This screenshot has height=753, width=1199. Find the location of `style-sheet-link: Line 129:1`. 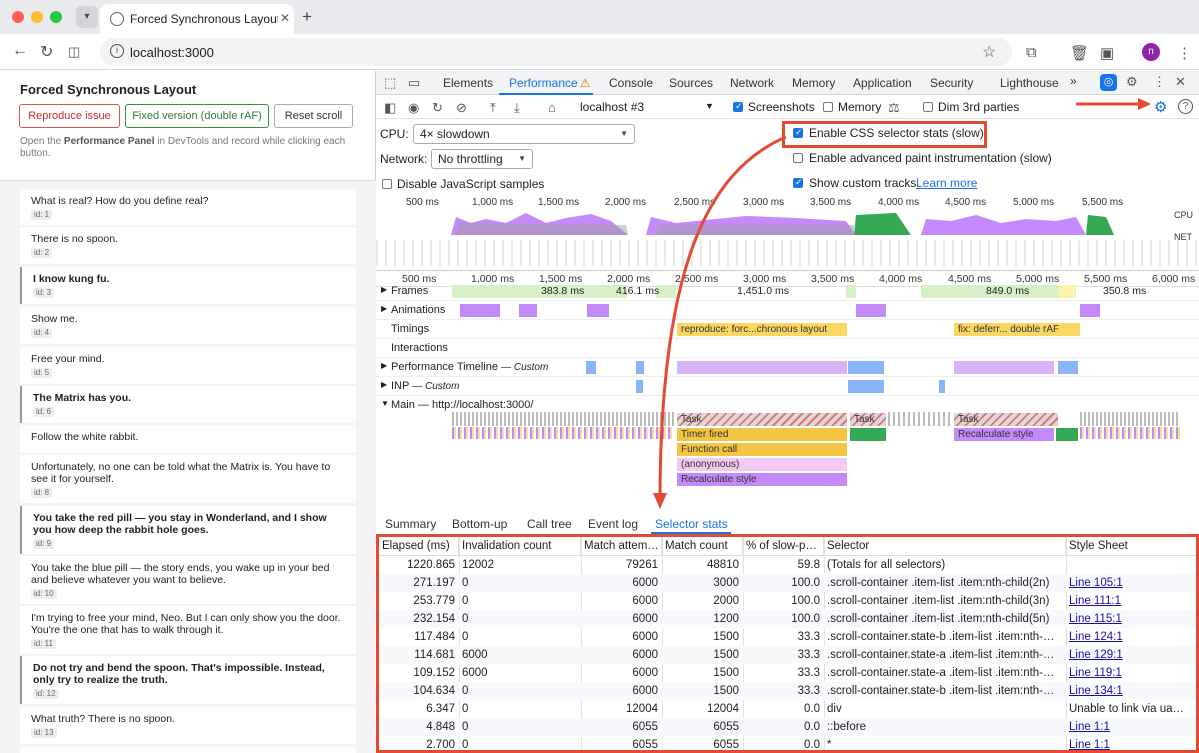

style-sheet-link: Line 129:1 is located at coordinates (1132, 655).